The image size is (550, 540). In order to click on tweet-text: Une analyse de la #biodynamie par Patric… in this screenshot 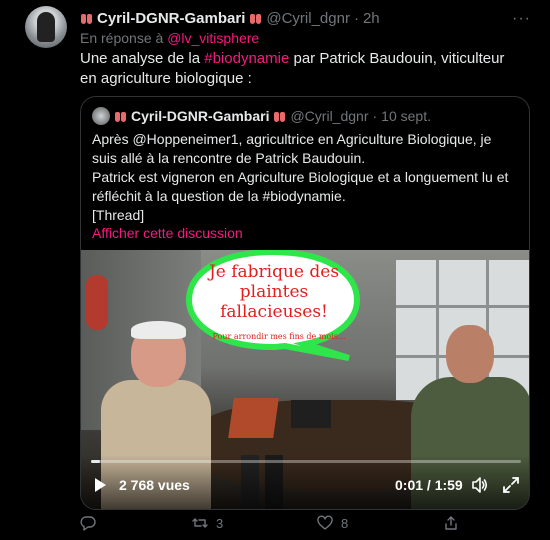, I will do `click(300, 69)`.